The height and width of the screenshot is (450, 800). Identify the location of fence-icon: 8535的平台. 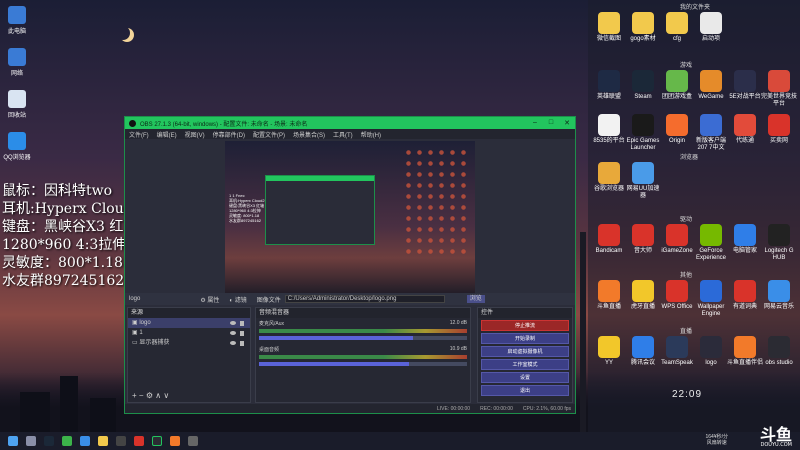
(609, 129).